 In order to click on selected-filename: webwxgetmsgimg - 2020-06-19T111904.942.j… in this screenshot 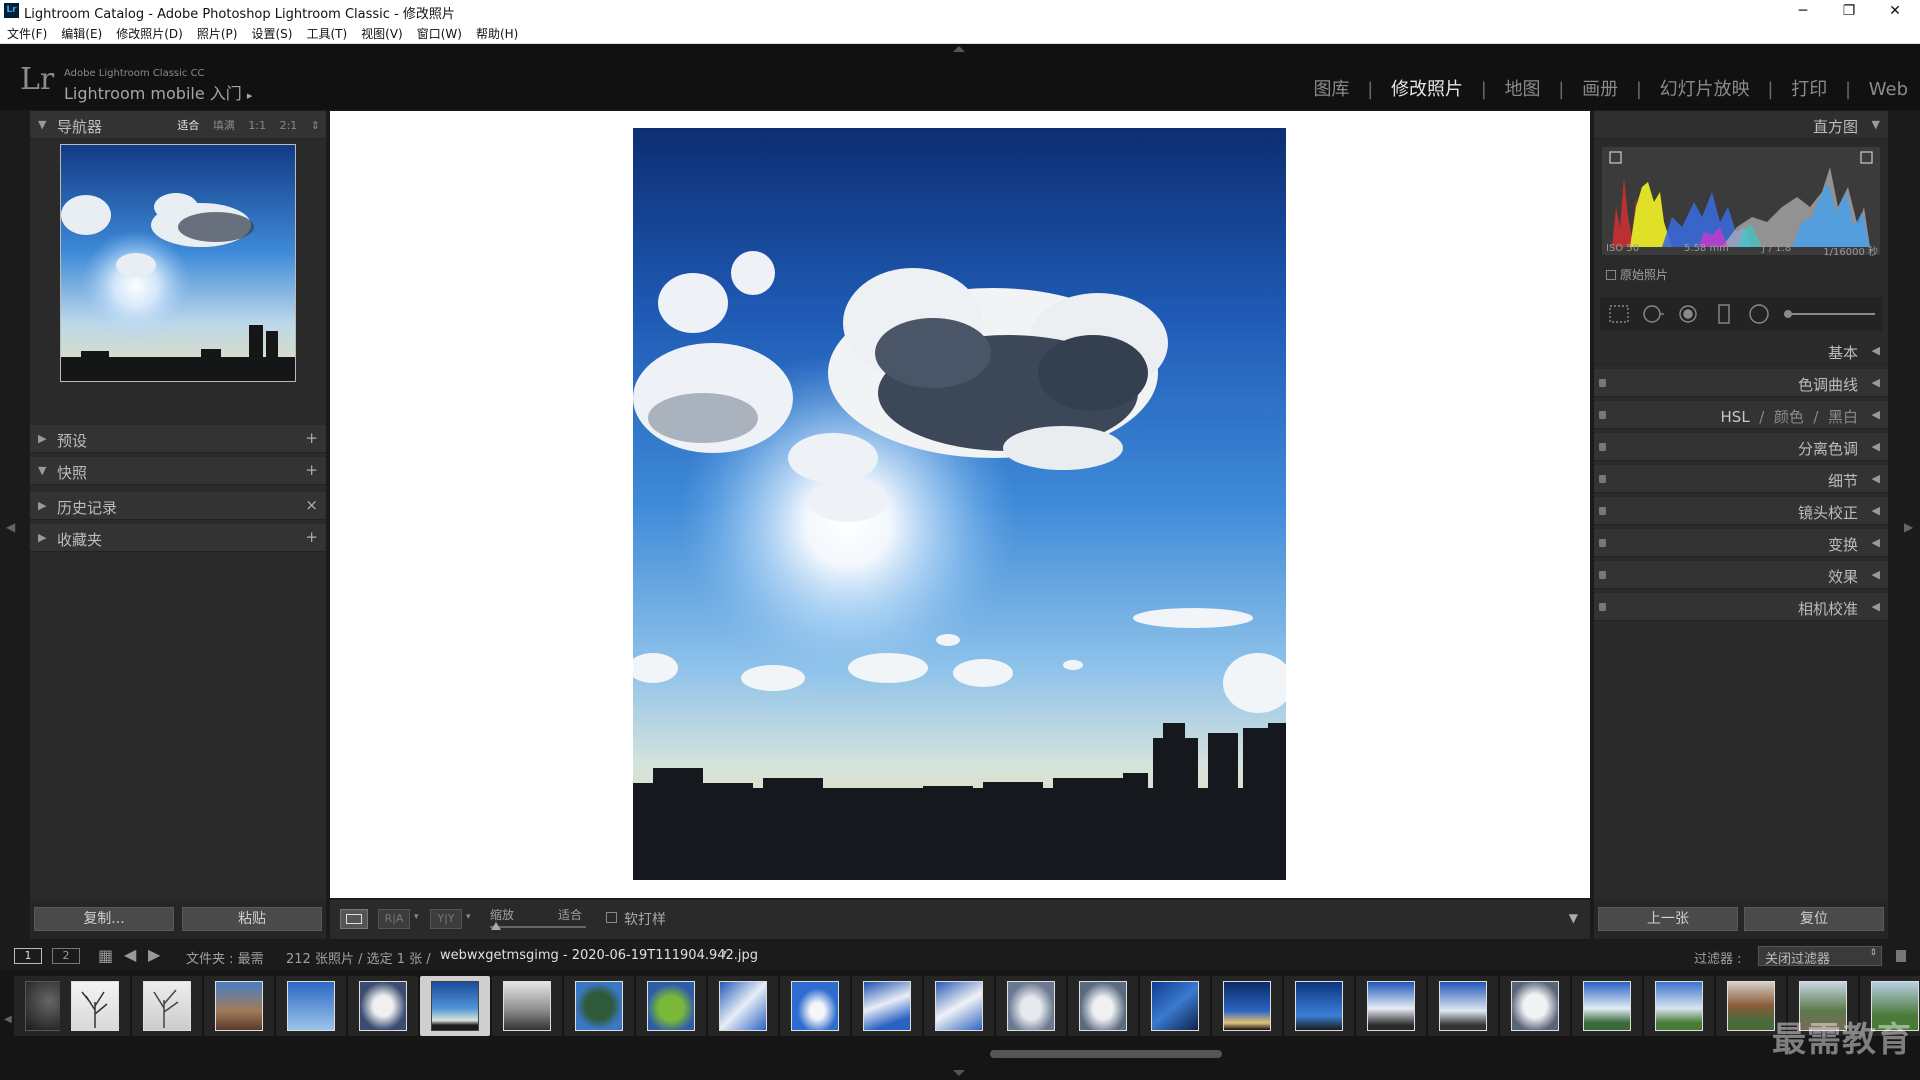, I will do `click(599, 955)`.